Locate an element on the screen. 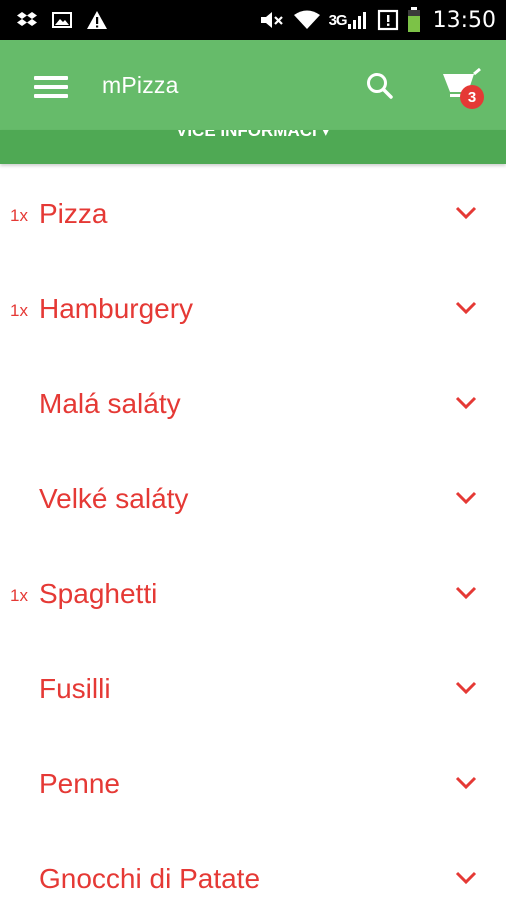 The height and width of the screenshot is (900, 506). battery-icon is located at coordinates (414, 20).